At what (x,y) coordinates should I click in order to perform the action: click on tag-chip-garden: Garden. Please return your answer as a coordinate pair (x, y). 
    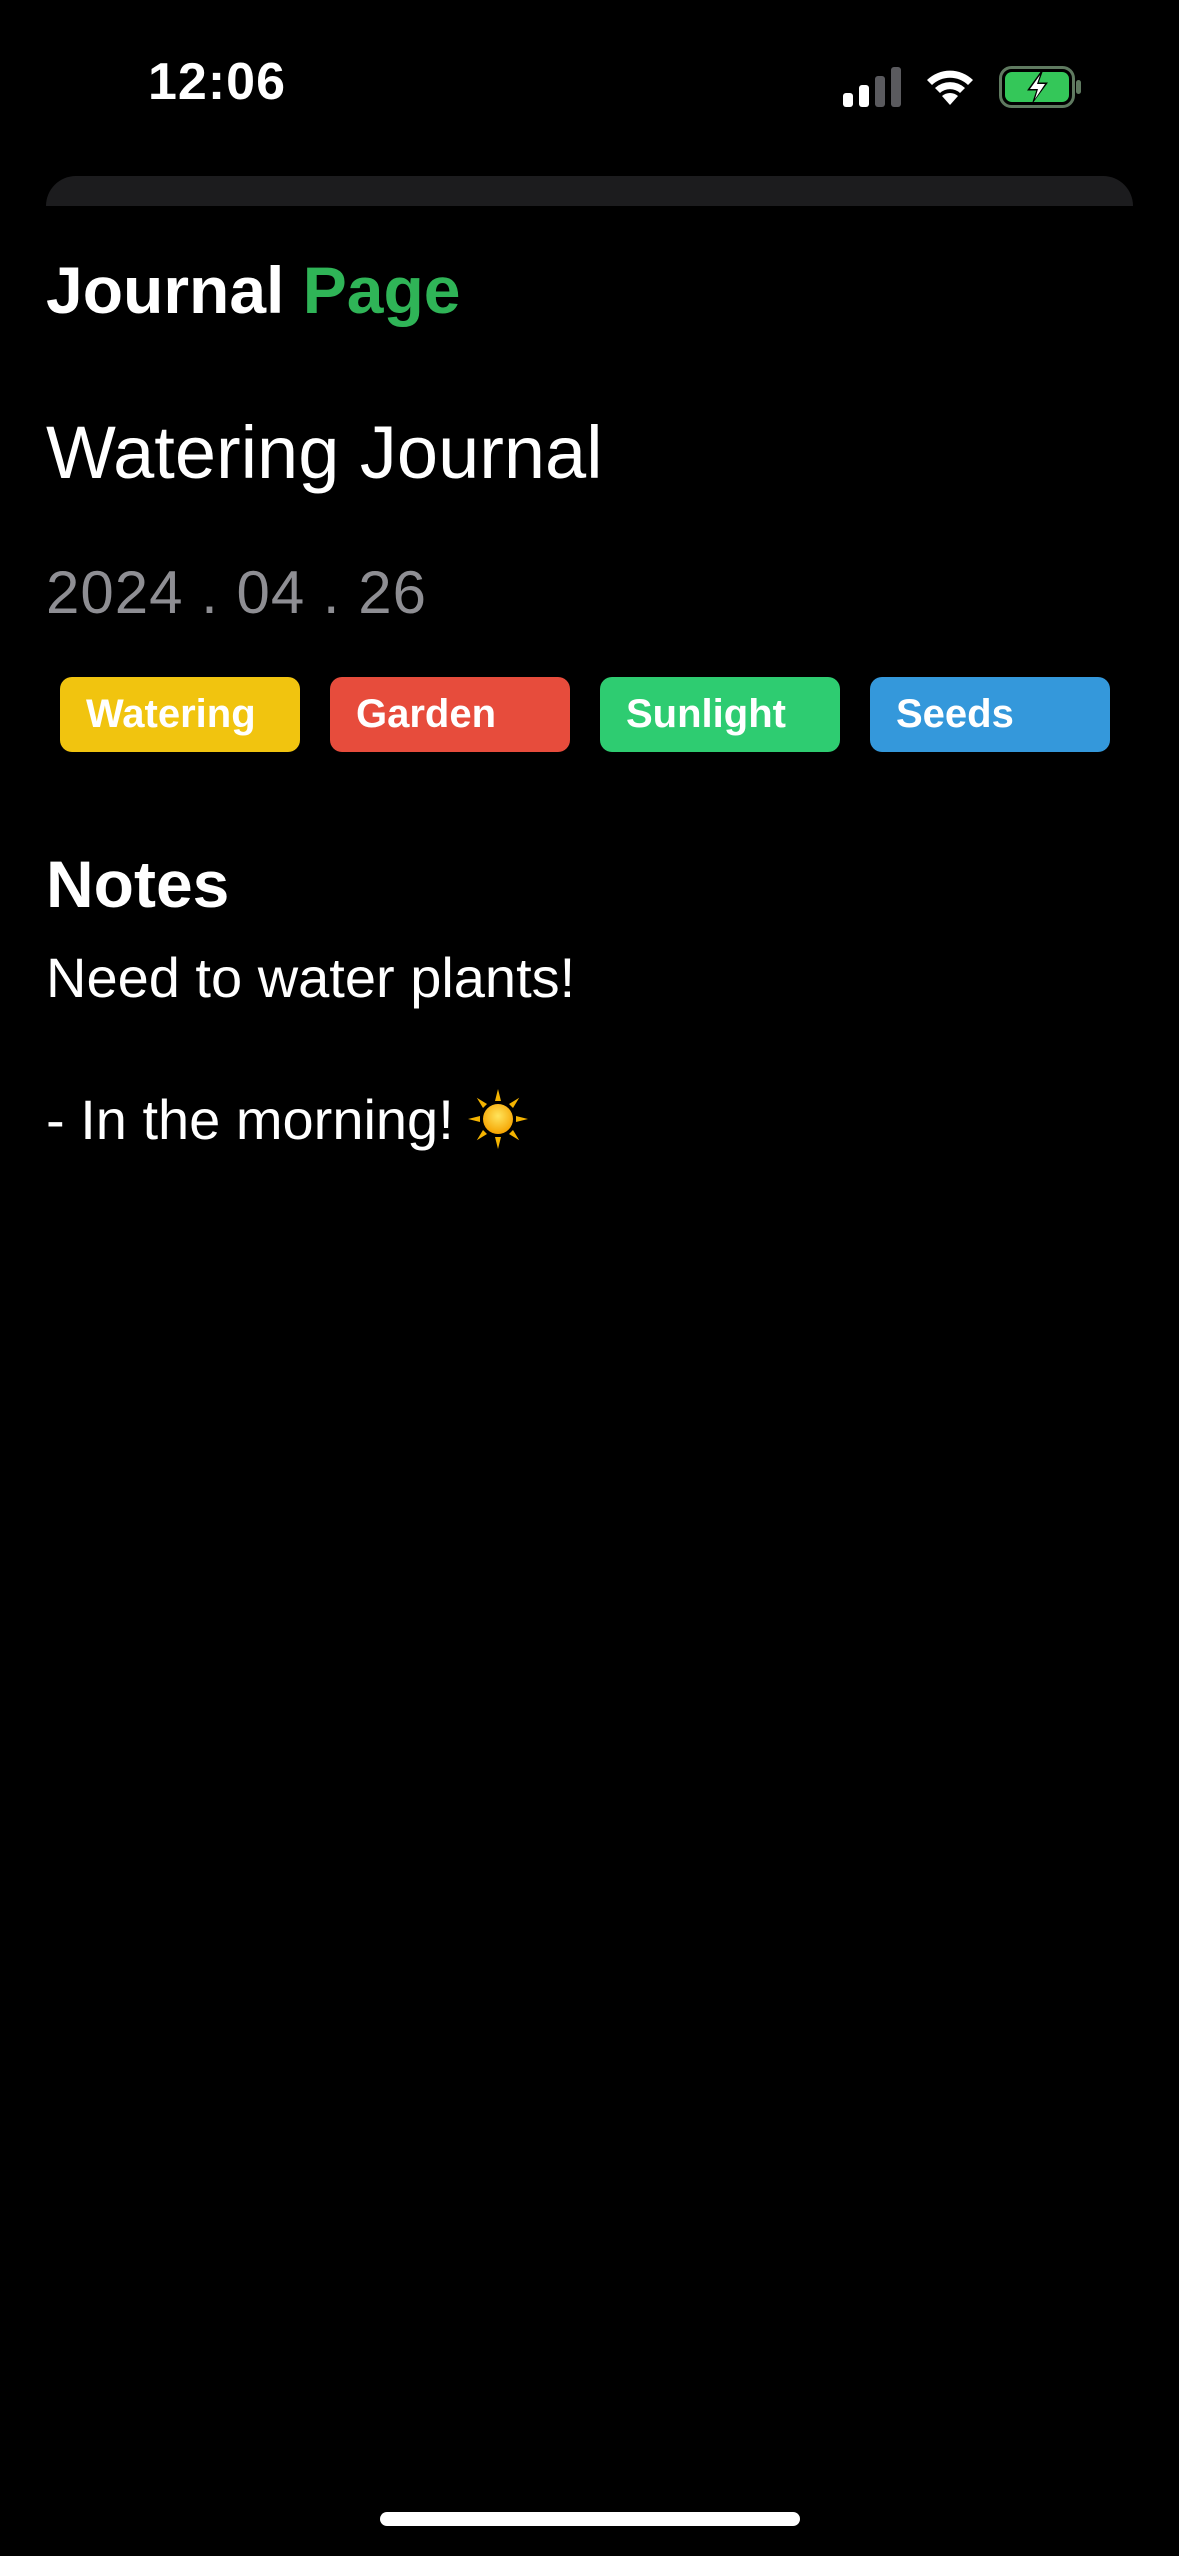
    Looking at the image, I should click on (450, 714).